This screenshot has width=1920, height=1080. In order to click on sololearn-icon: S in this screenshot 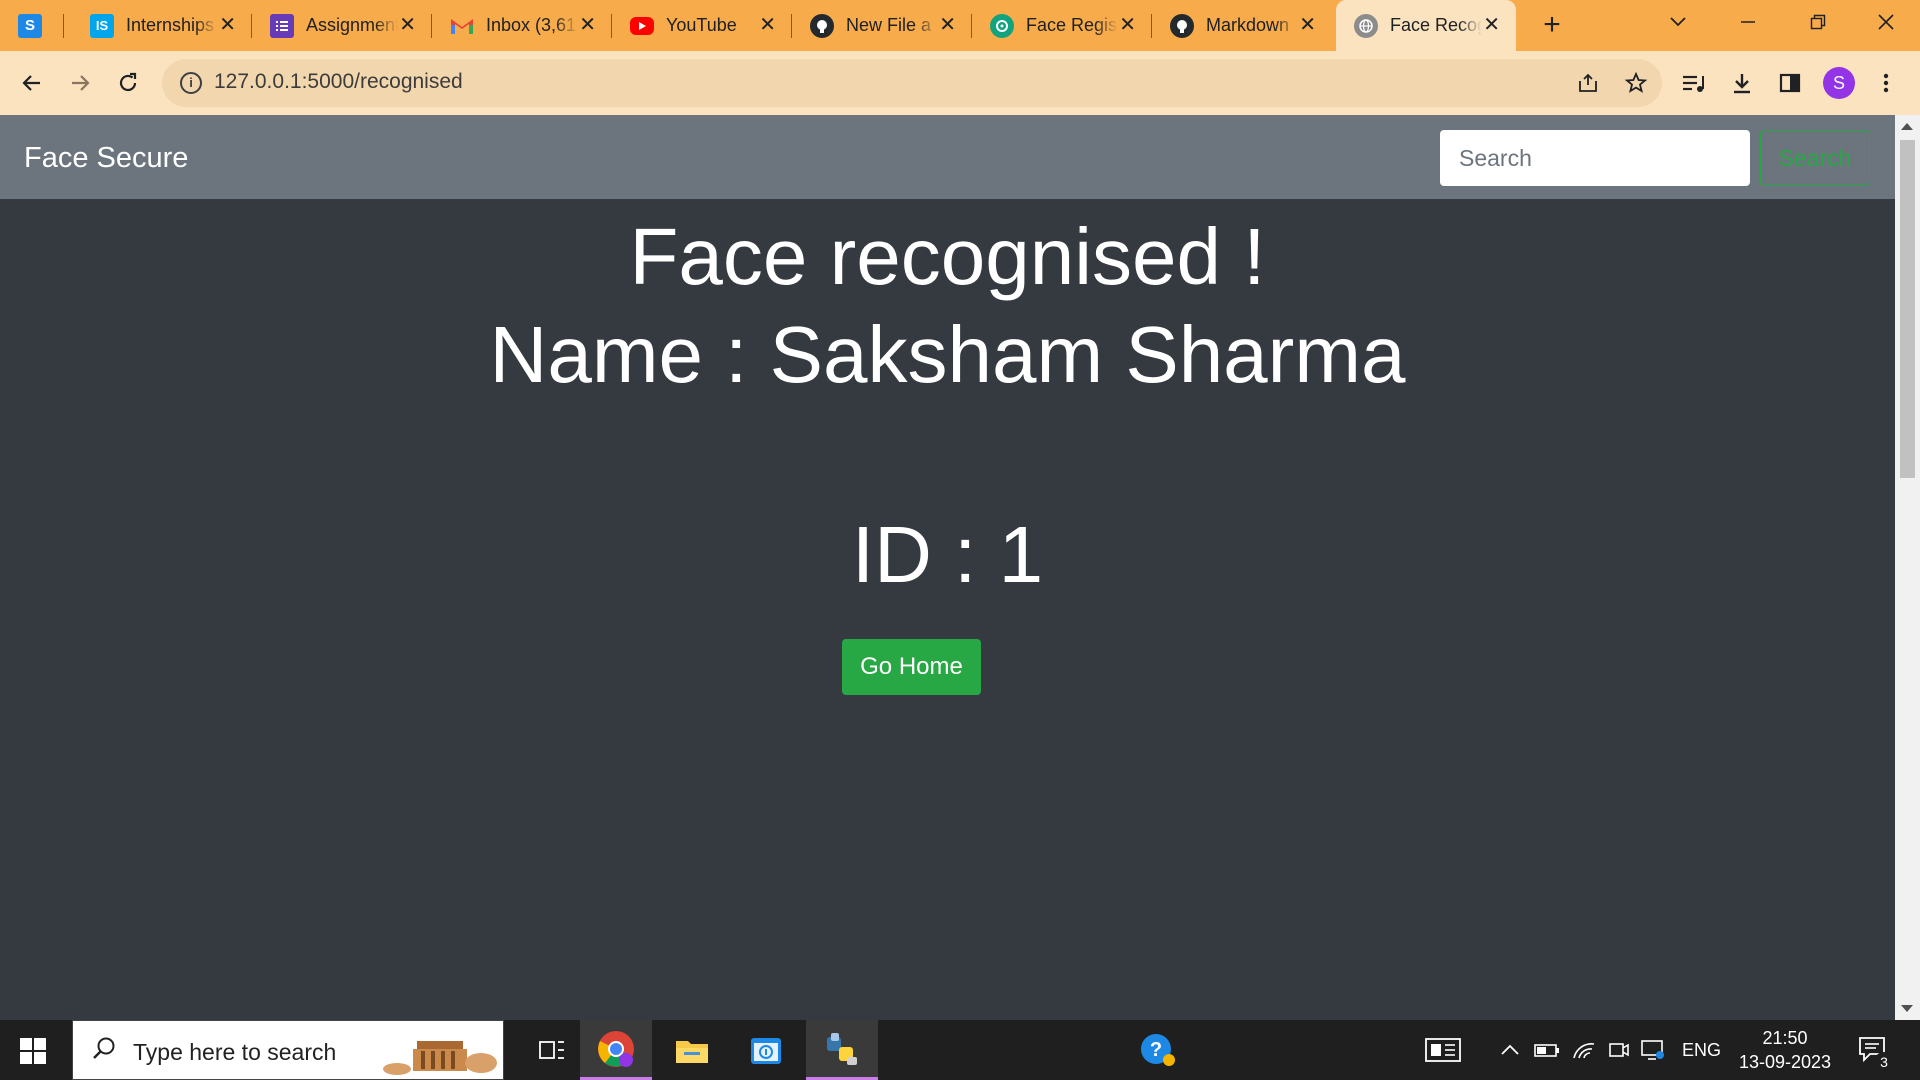, I will do `click(30, 25)`.